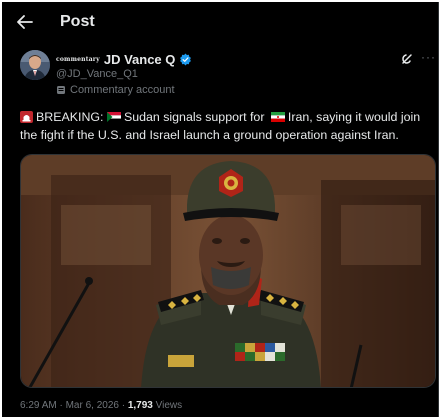  Describe the element at coordinates (139, 59) in the screenshot. I see `display-name: JD Vance Q` at that location.